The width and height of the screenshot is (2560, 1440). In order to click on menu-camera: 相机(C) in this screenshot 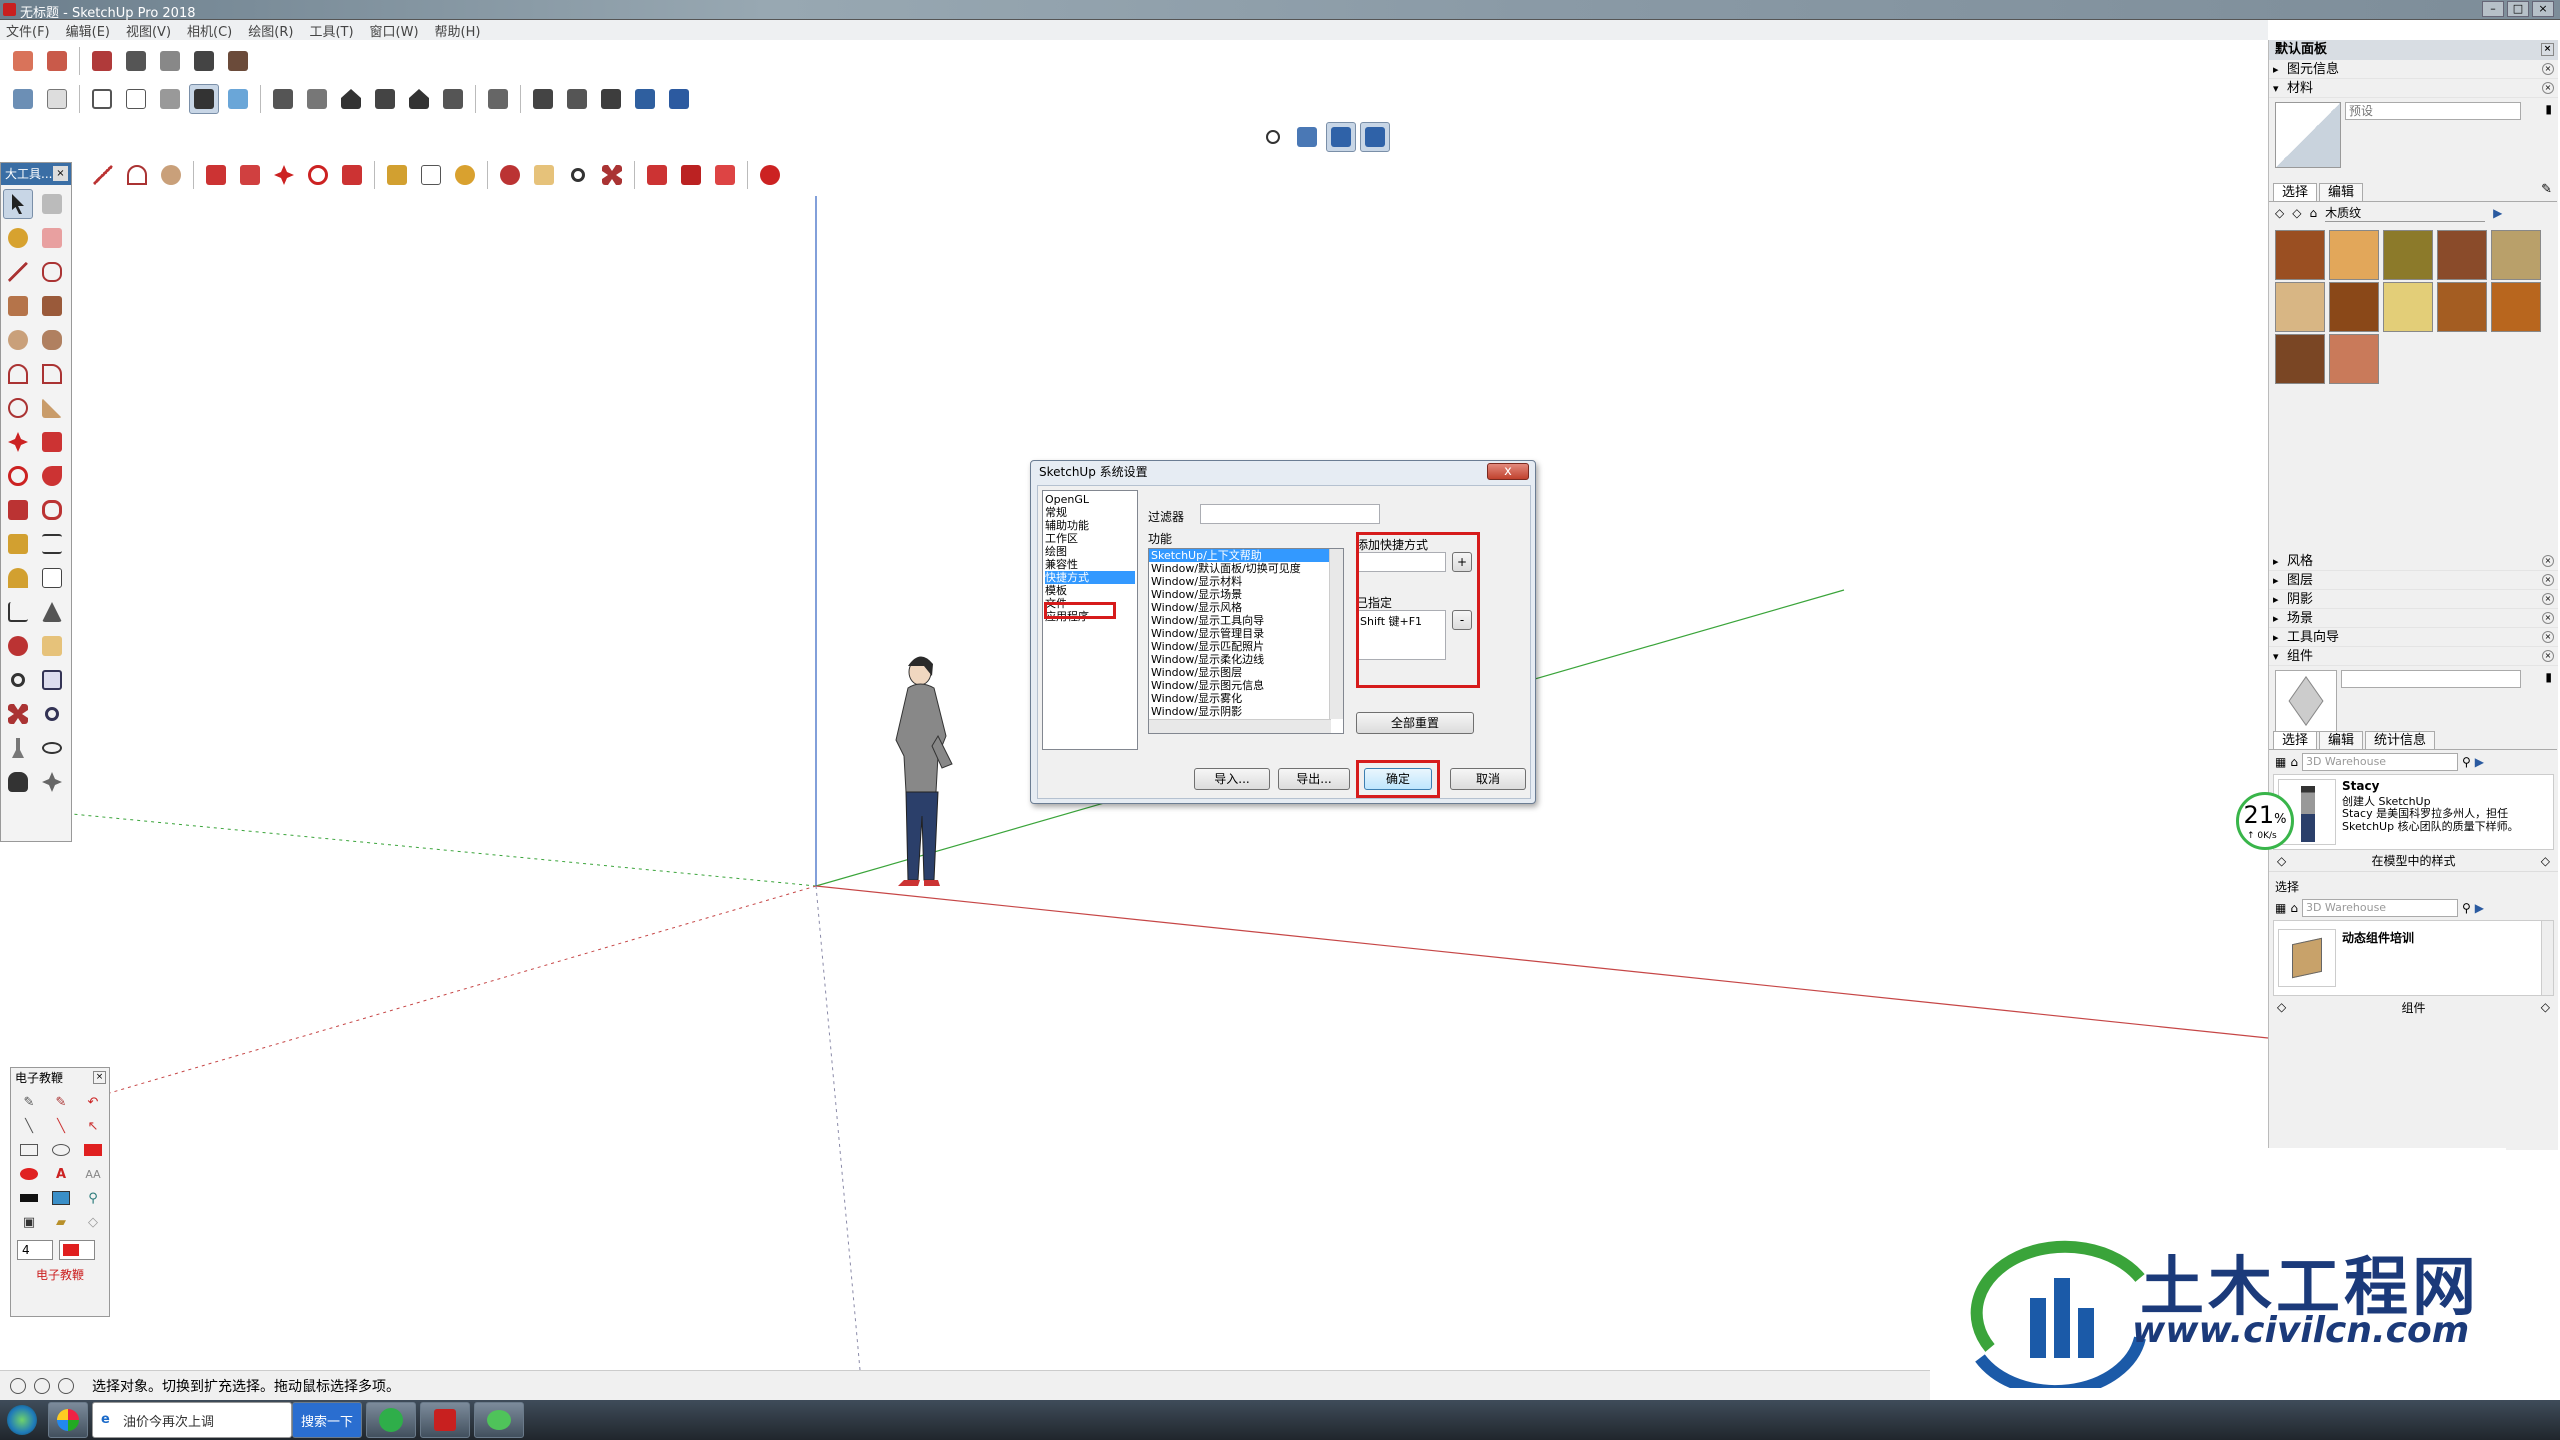, I will do `click(209, 30)`.